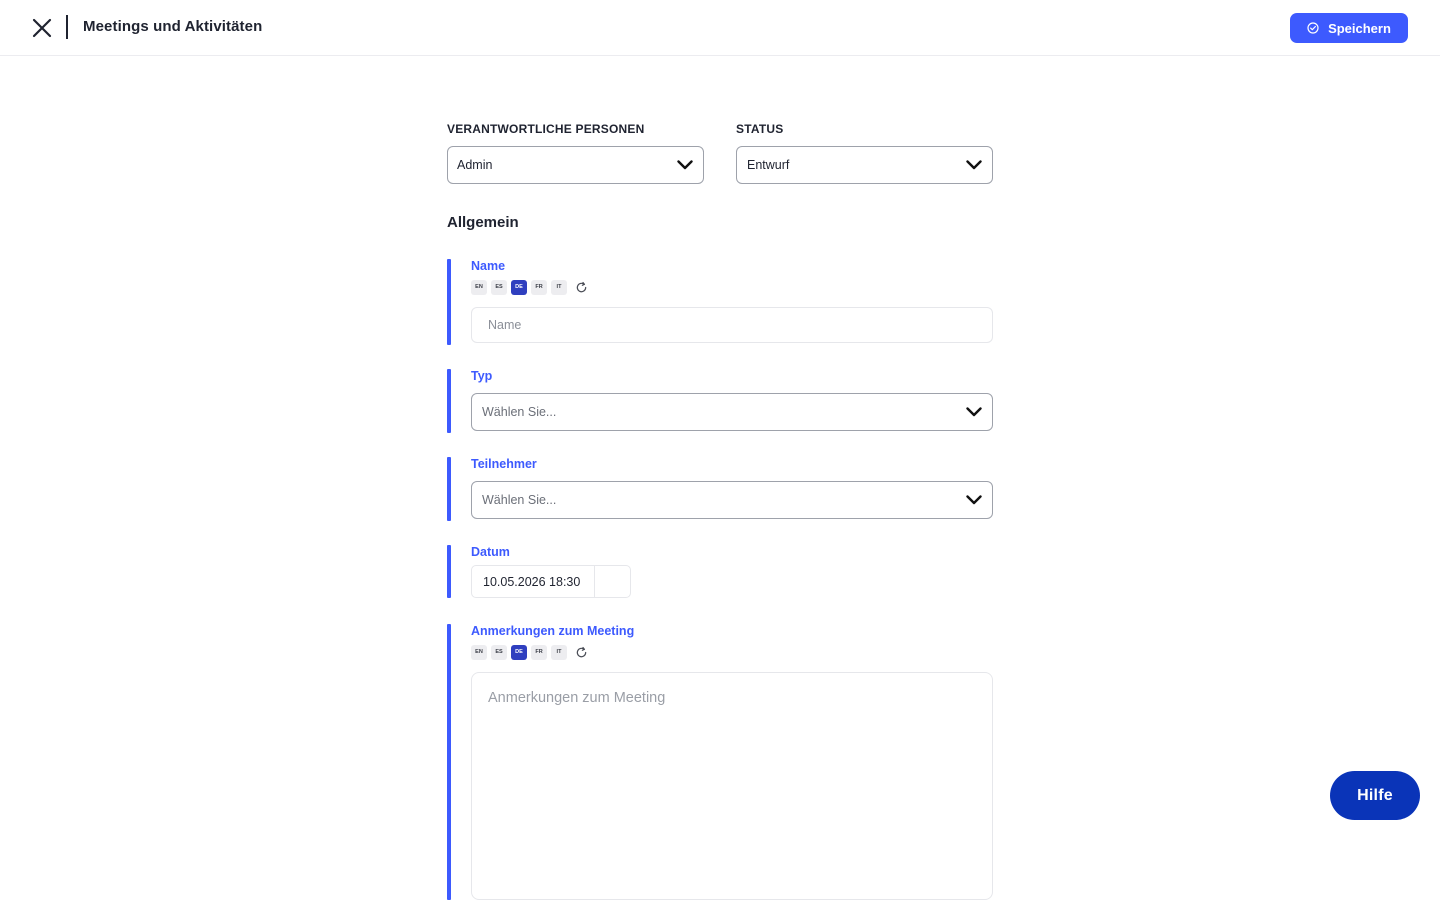  What do you see at coordinates (483, 222) in the screenshot?
I see `section-title: Allgemein` at bounding box center [483, 222].